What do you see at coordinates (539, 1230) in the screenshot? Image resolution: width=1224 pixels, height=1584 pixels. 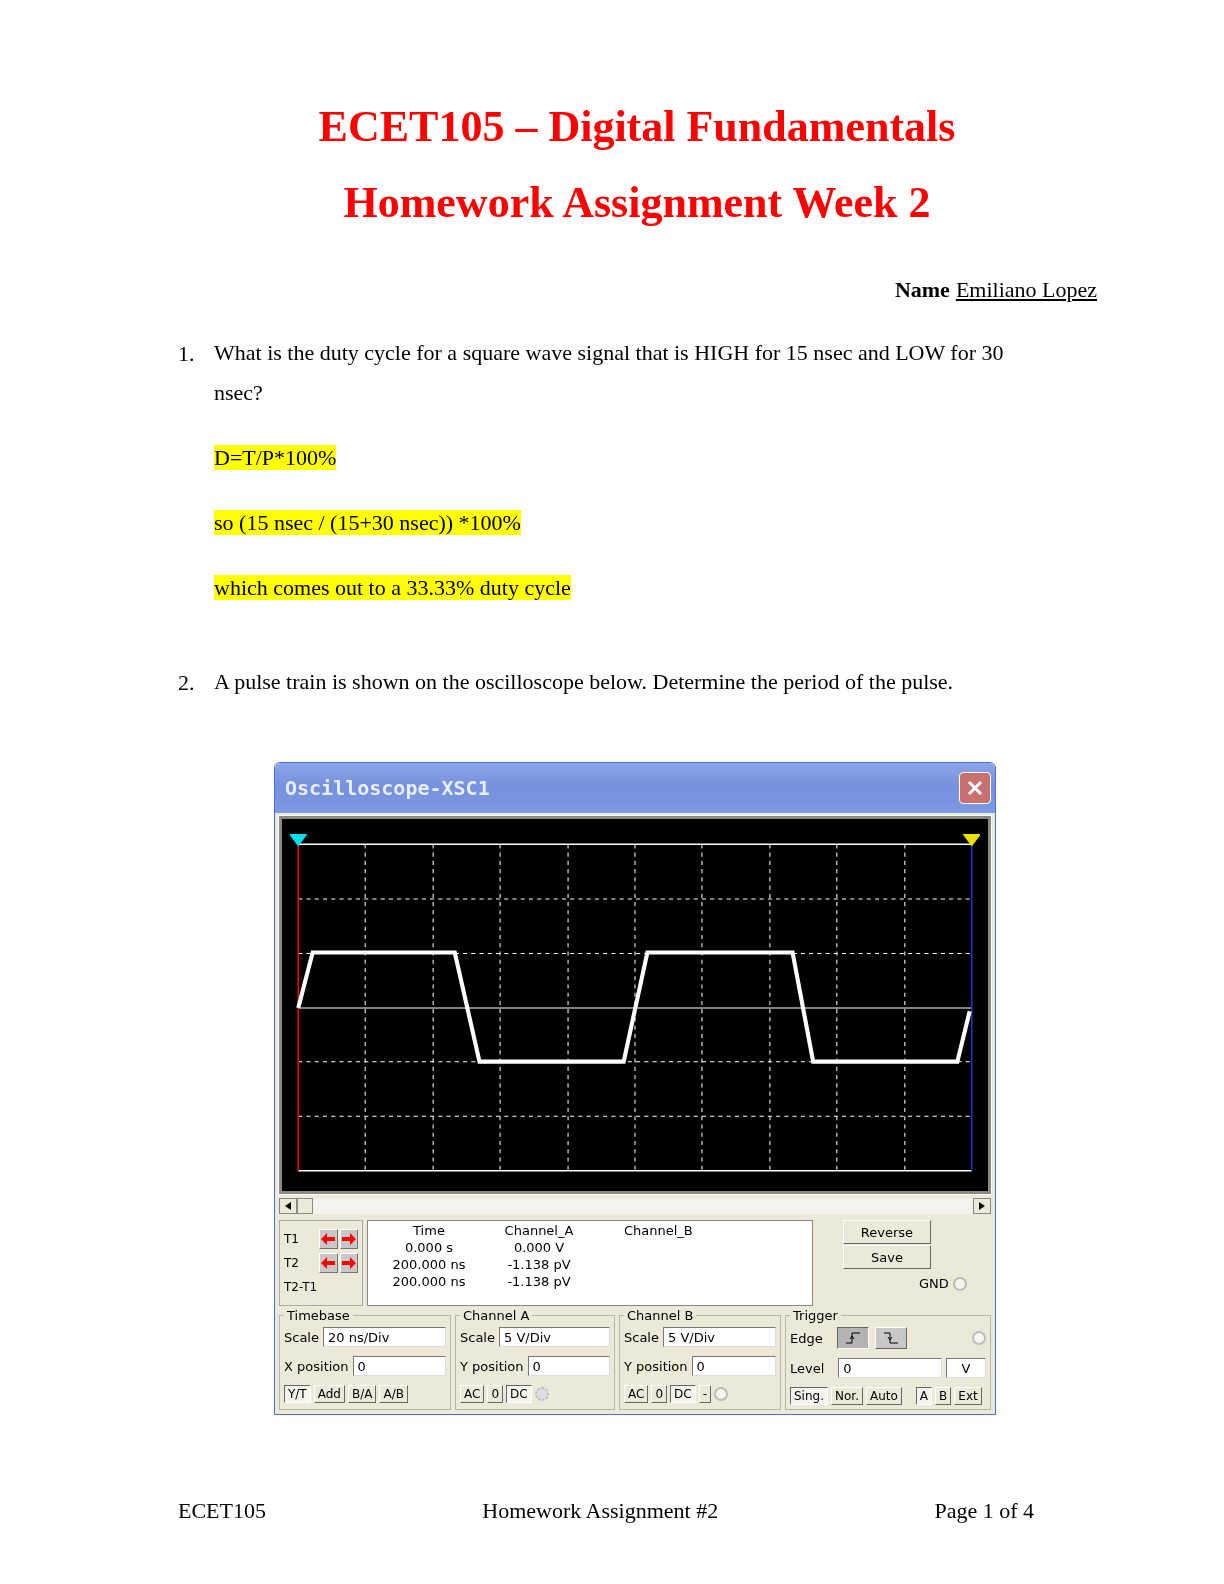 I see `column-header: Channel_A` at bounding box center [539, 1230].